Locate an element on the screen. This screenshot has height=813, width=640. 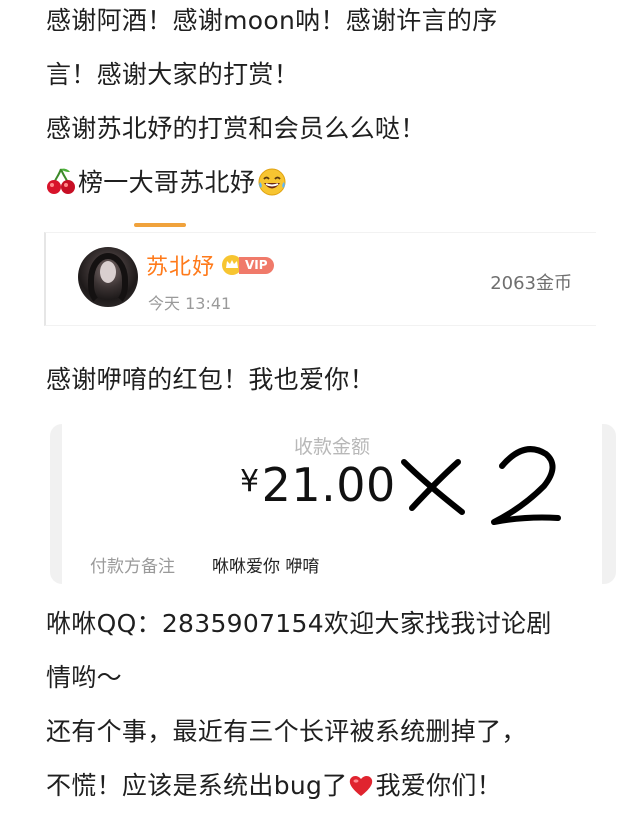
closing-line-4-text: 不慌！应该是系统出bug了 is located at coordinates (197, 785).